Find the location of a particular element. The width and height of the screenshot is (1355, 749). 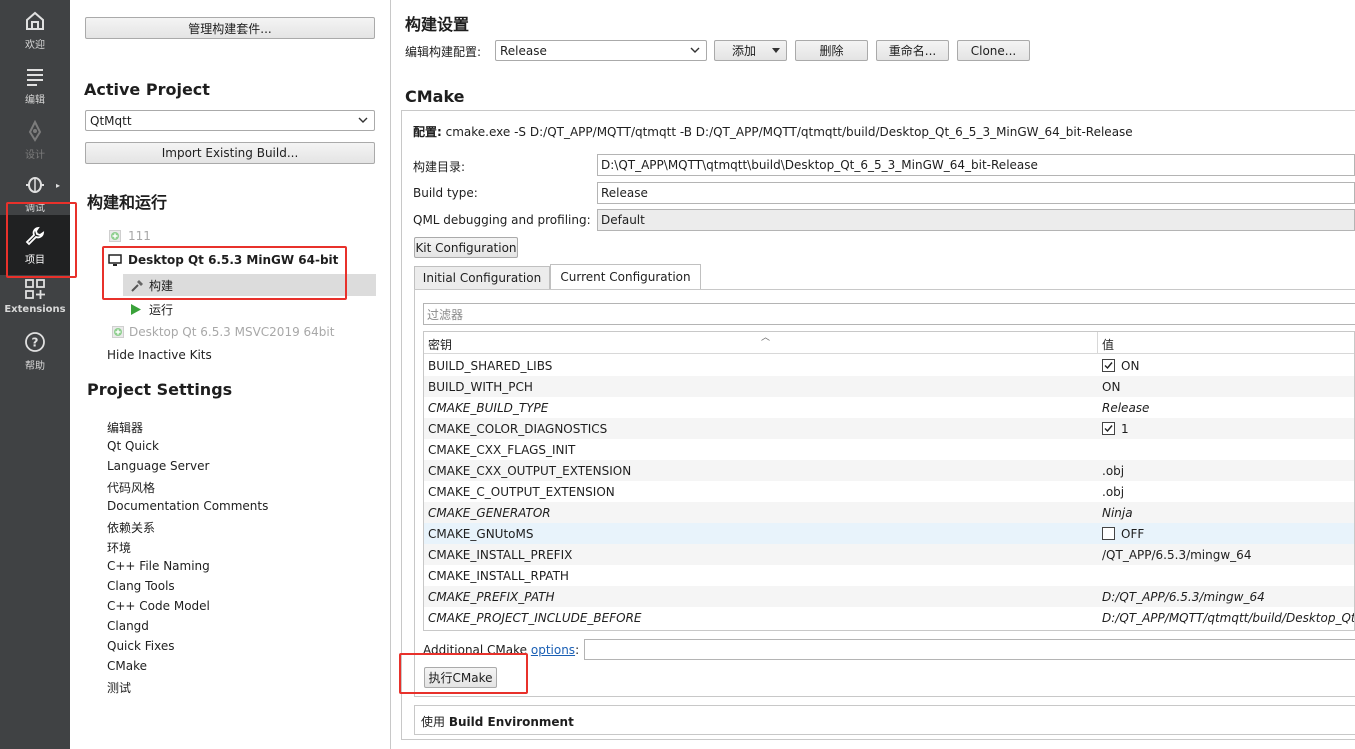

table-row: CMAKE_CXX_OUTPUT_EXTENSION .obj is located at coordinates (889, 470).